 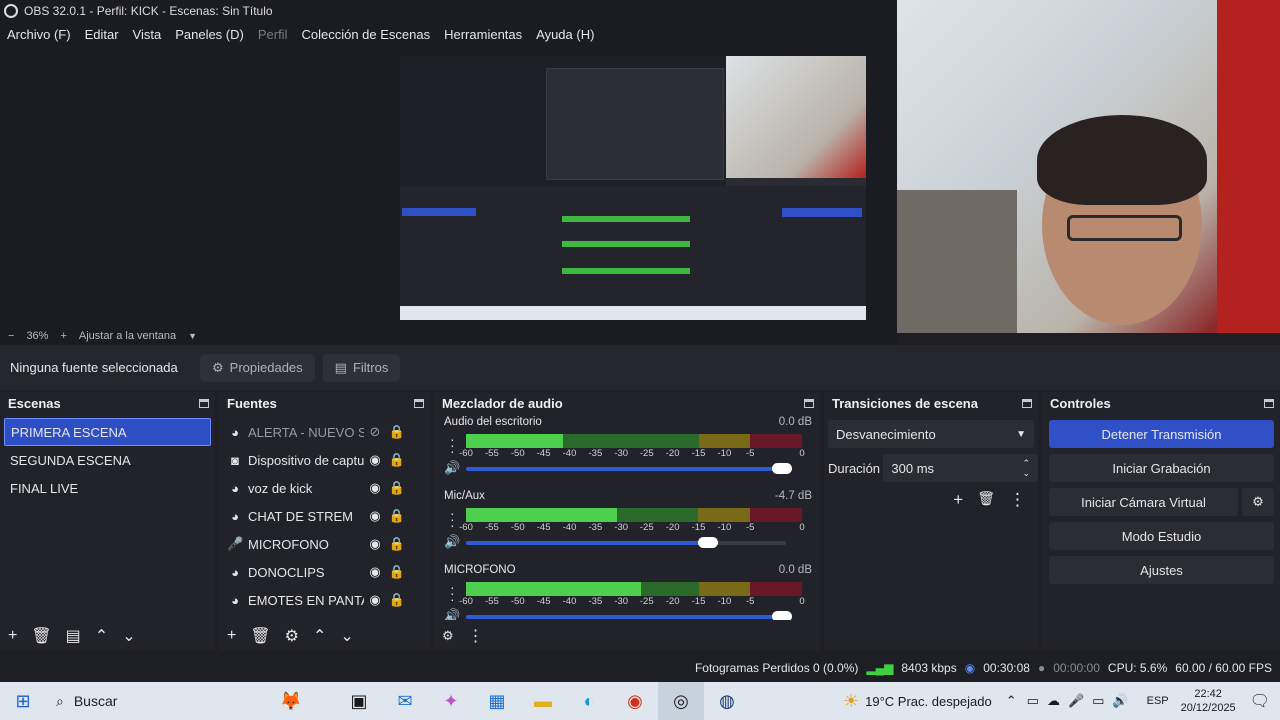 I want to click on eye-off-icon: ⊘, so click(x=375, y=432).